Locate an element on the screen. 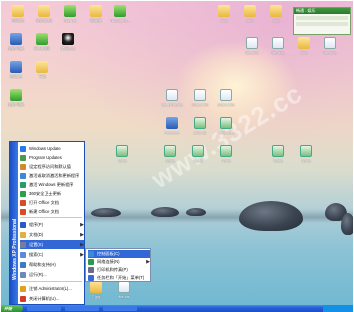 The width and height of the screenshot is (354, 312). desktop-icon-bin: 回收站 is located at coordinates (16, 70).